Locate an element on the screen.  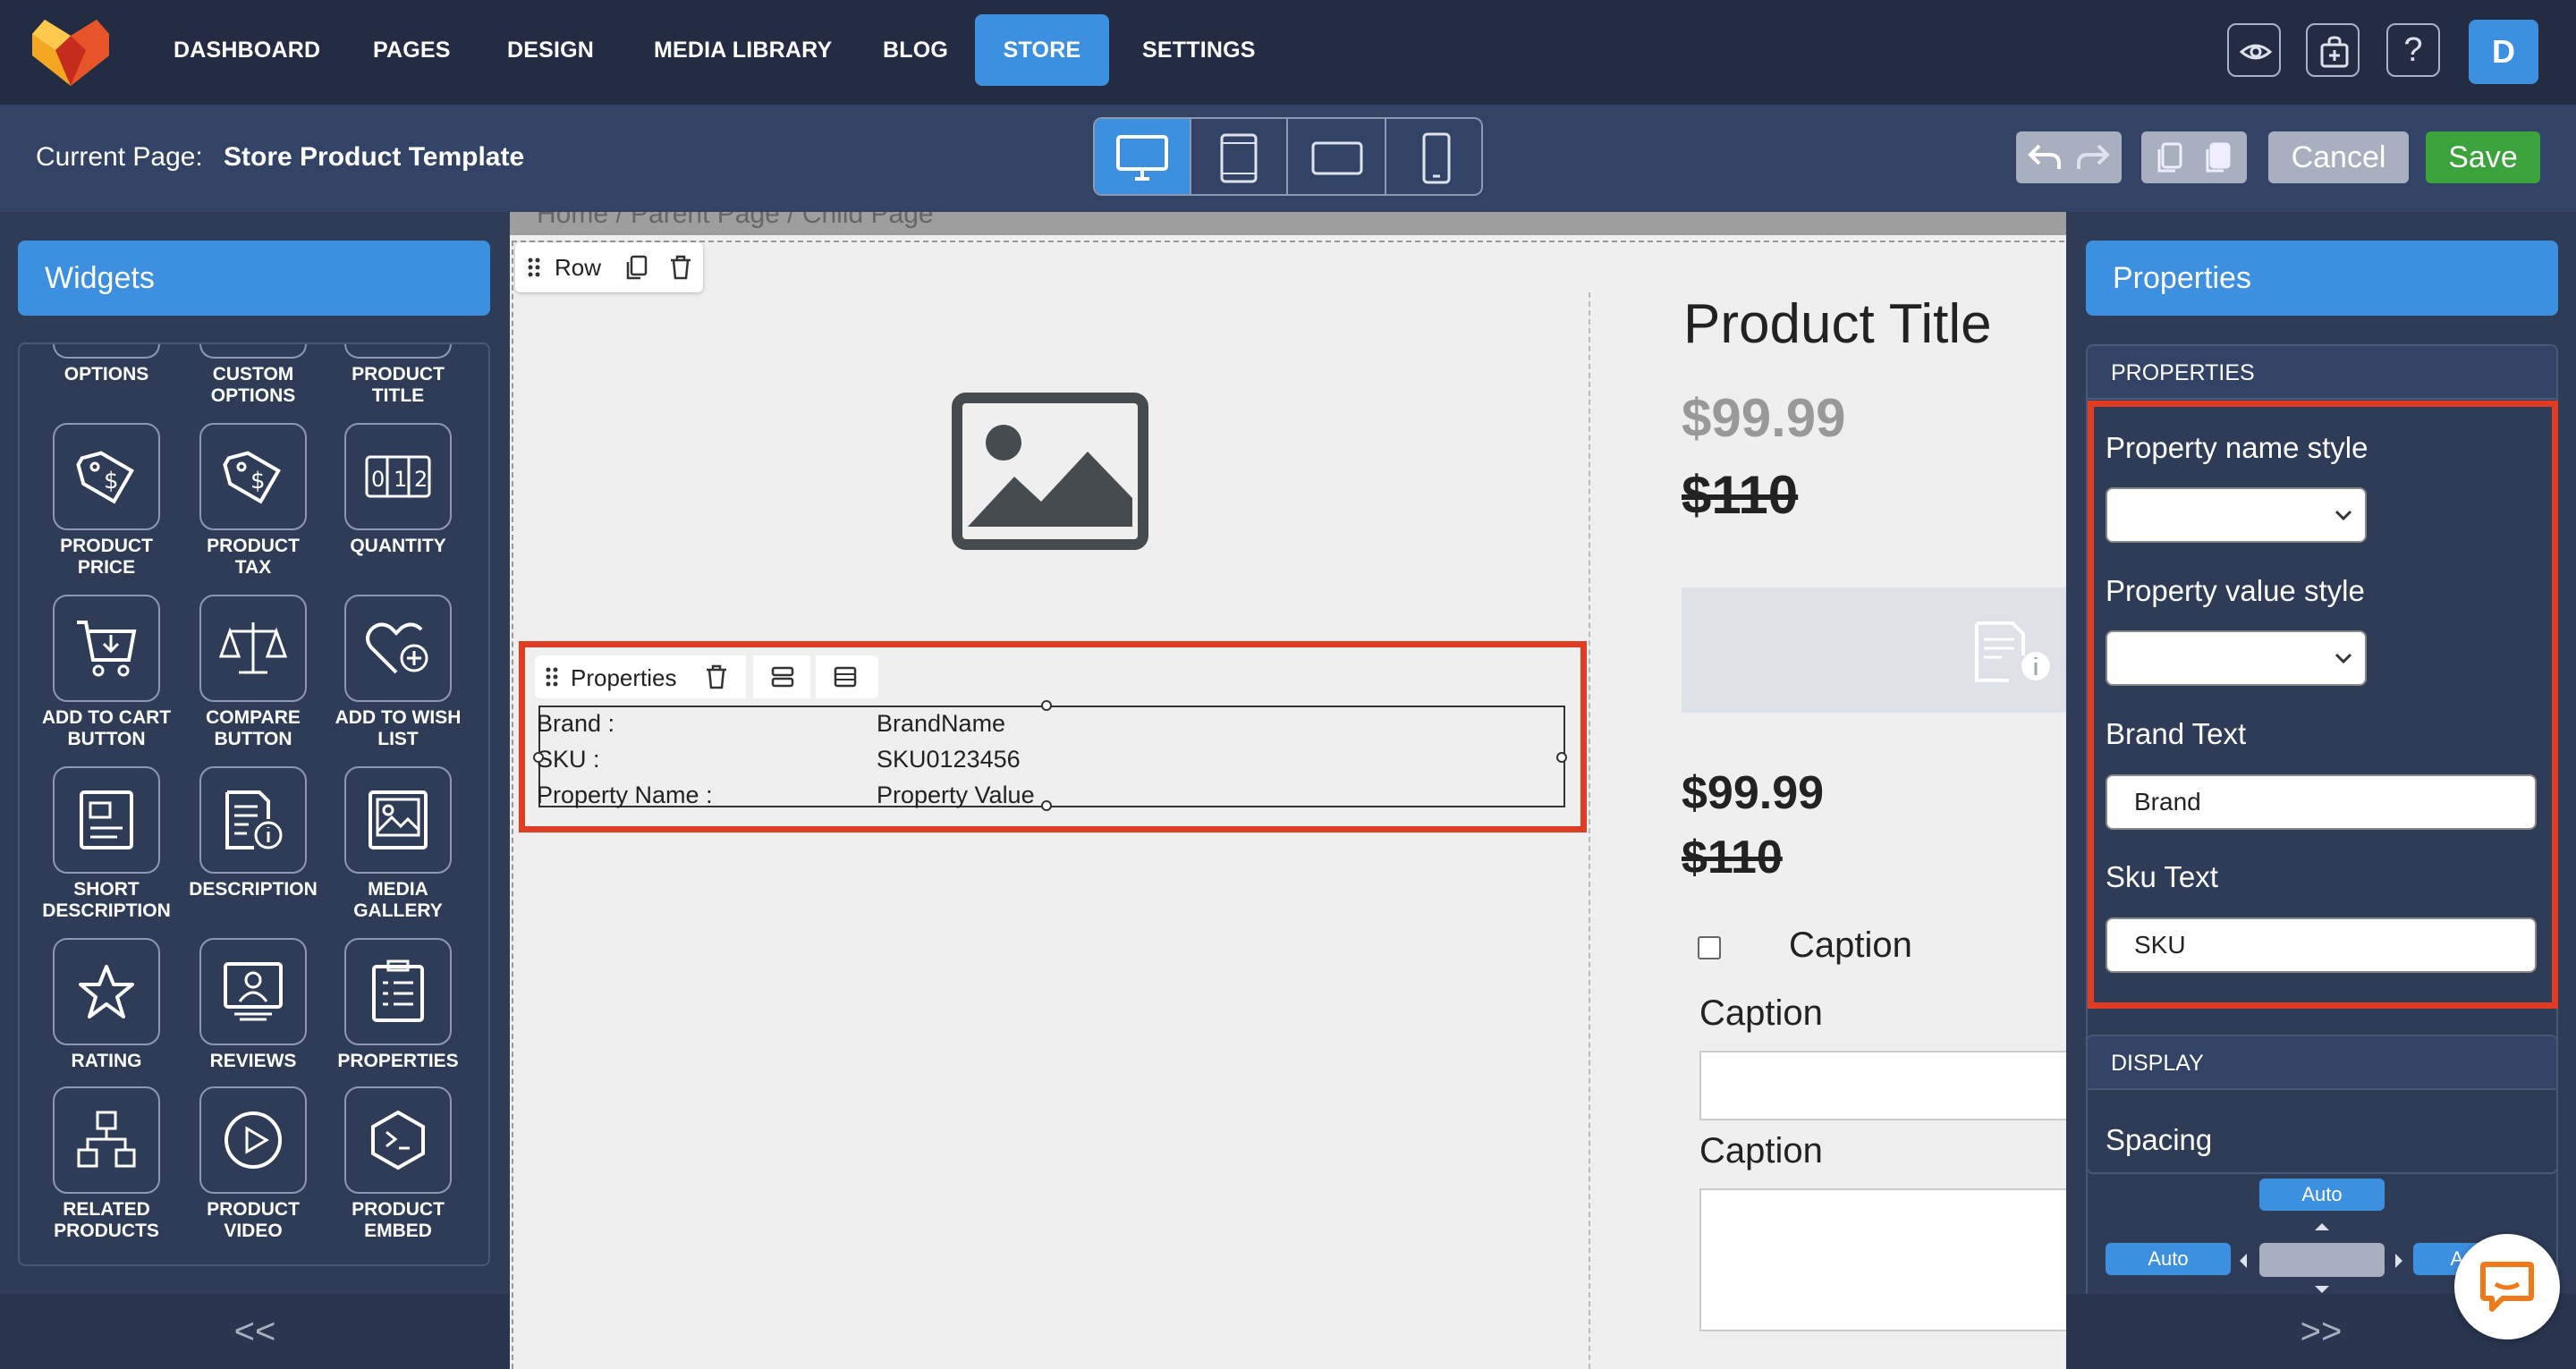
product-price: $99.99 is located at coordinates (1764, 418).